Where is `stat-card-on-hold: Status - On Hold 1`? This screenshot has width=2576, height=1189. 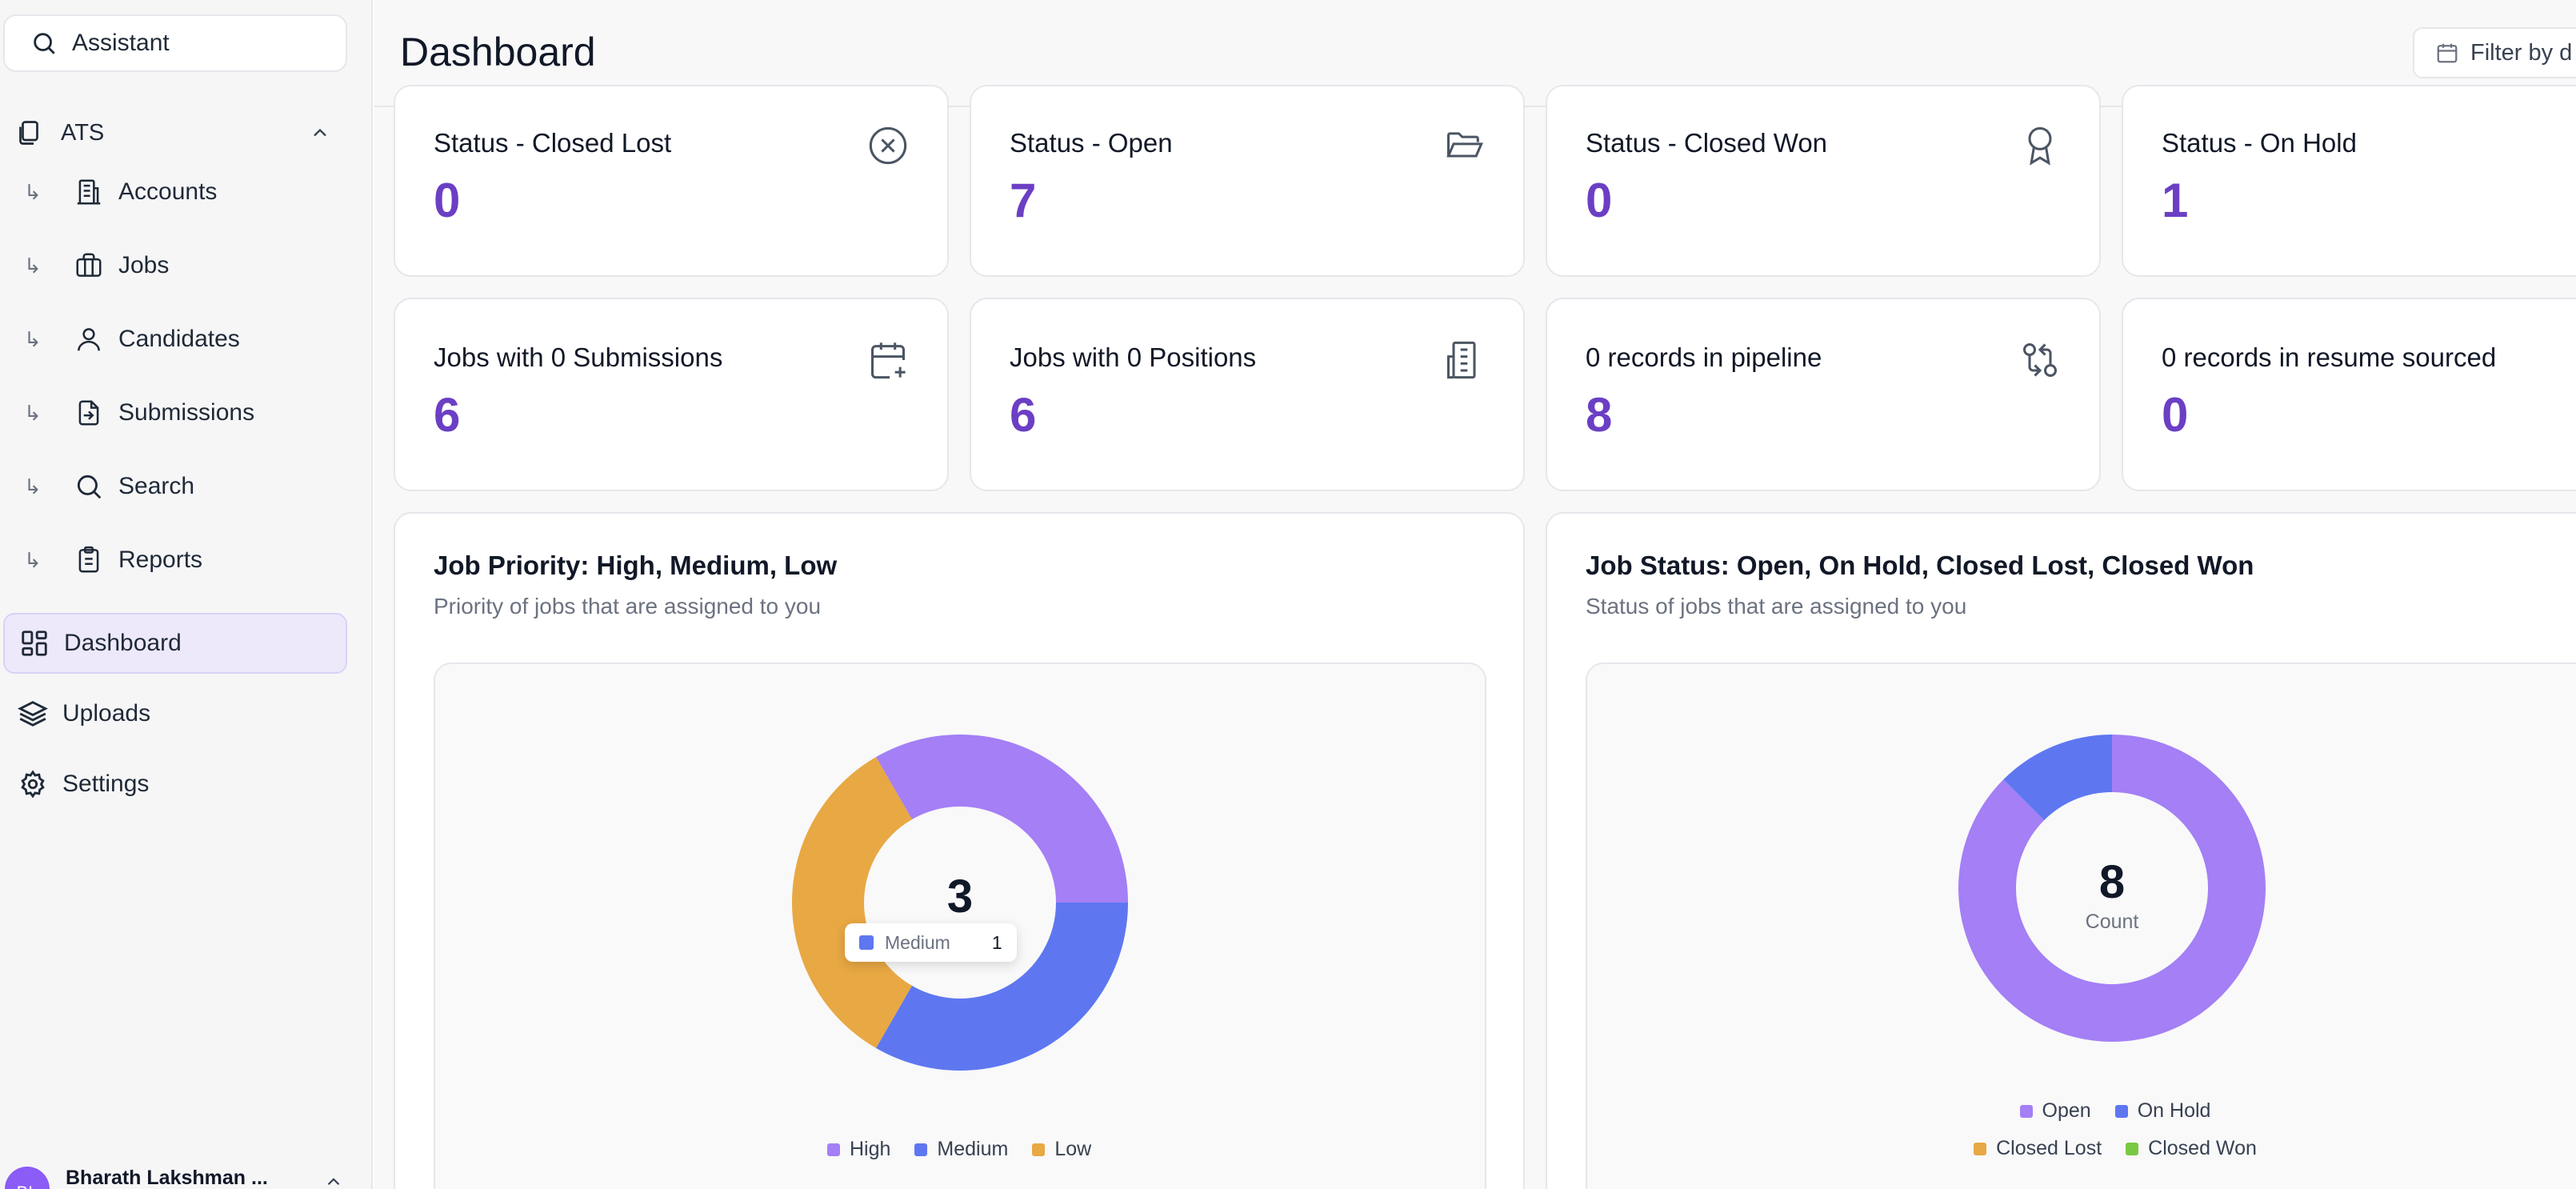
stat-card-on-hold: Status - On Hold 1 is located at coordinates (2349, 181).